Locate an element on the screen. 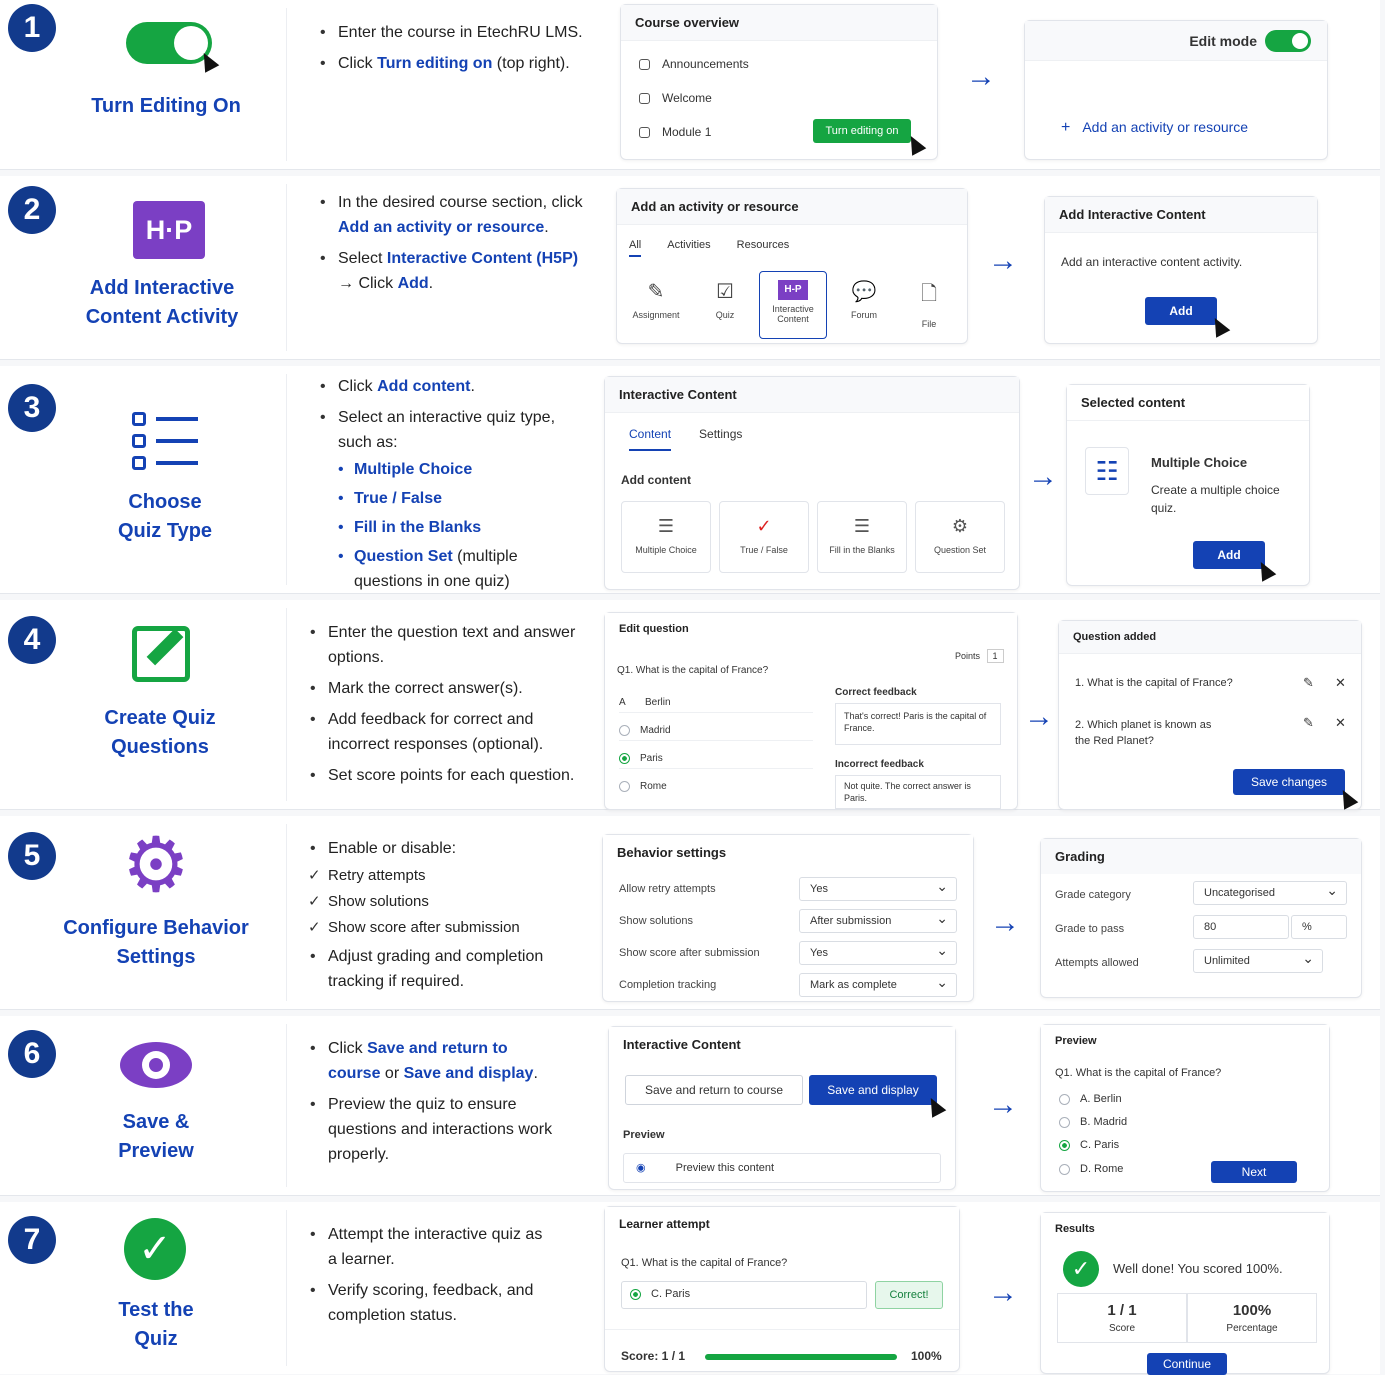 The height and width of the screenshot is (1375, 1385). answer-option: A Berlin is located at coordinates (716, 705).